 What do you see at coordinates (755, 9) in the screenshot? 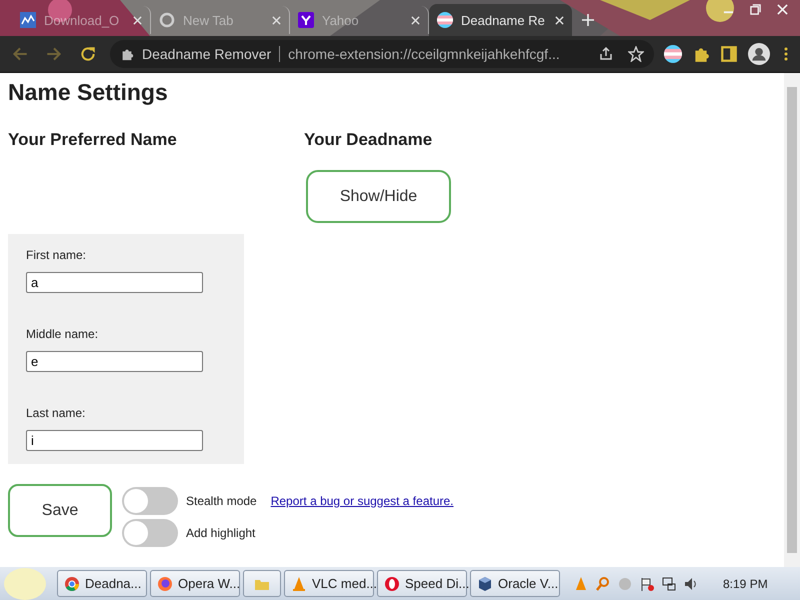
I see `restore-icon` at bounding box center [755, 9].